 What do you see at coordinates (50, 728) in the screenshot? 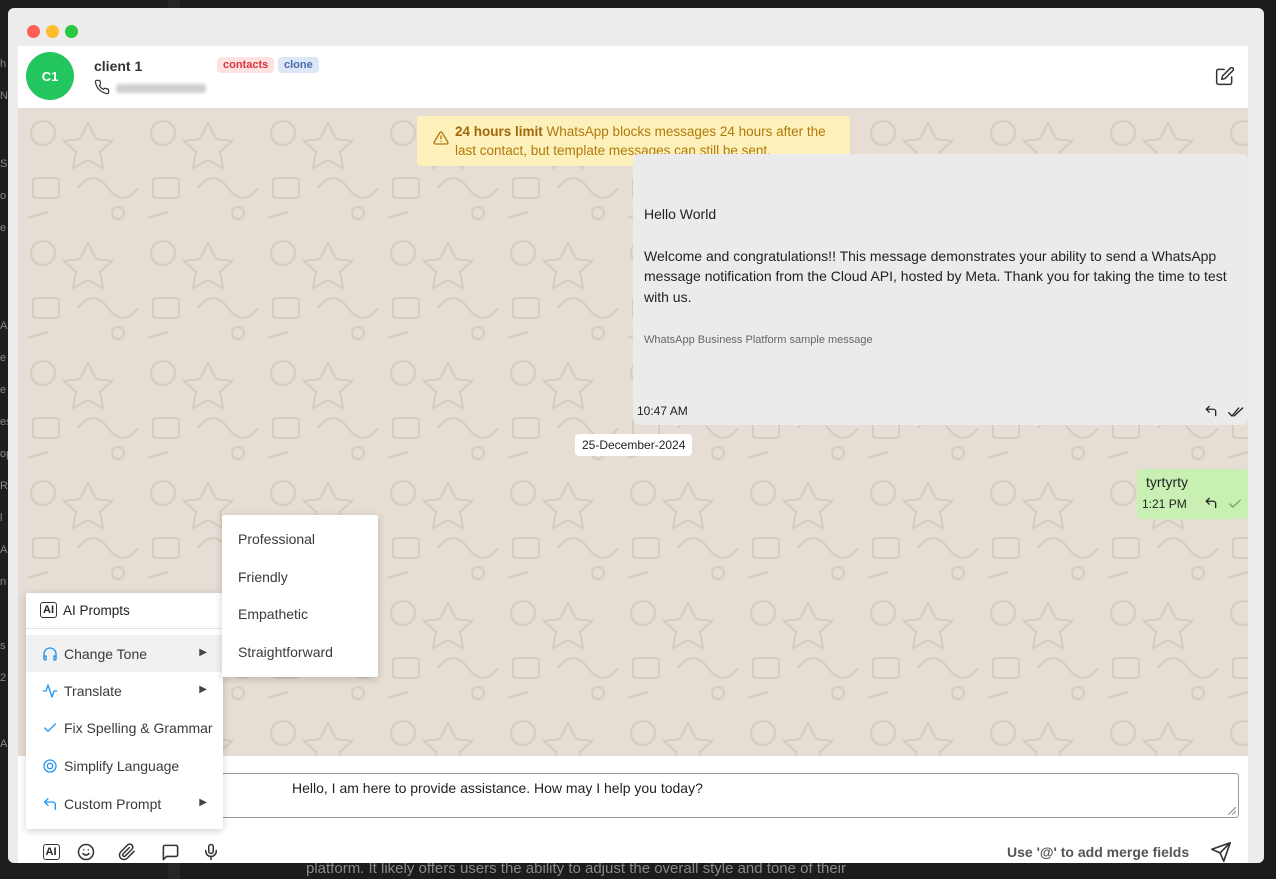
I see `check-icon` at bounding box center [50, 728].